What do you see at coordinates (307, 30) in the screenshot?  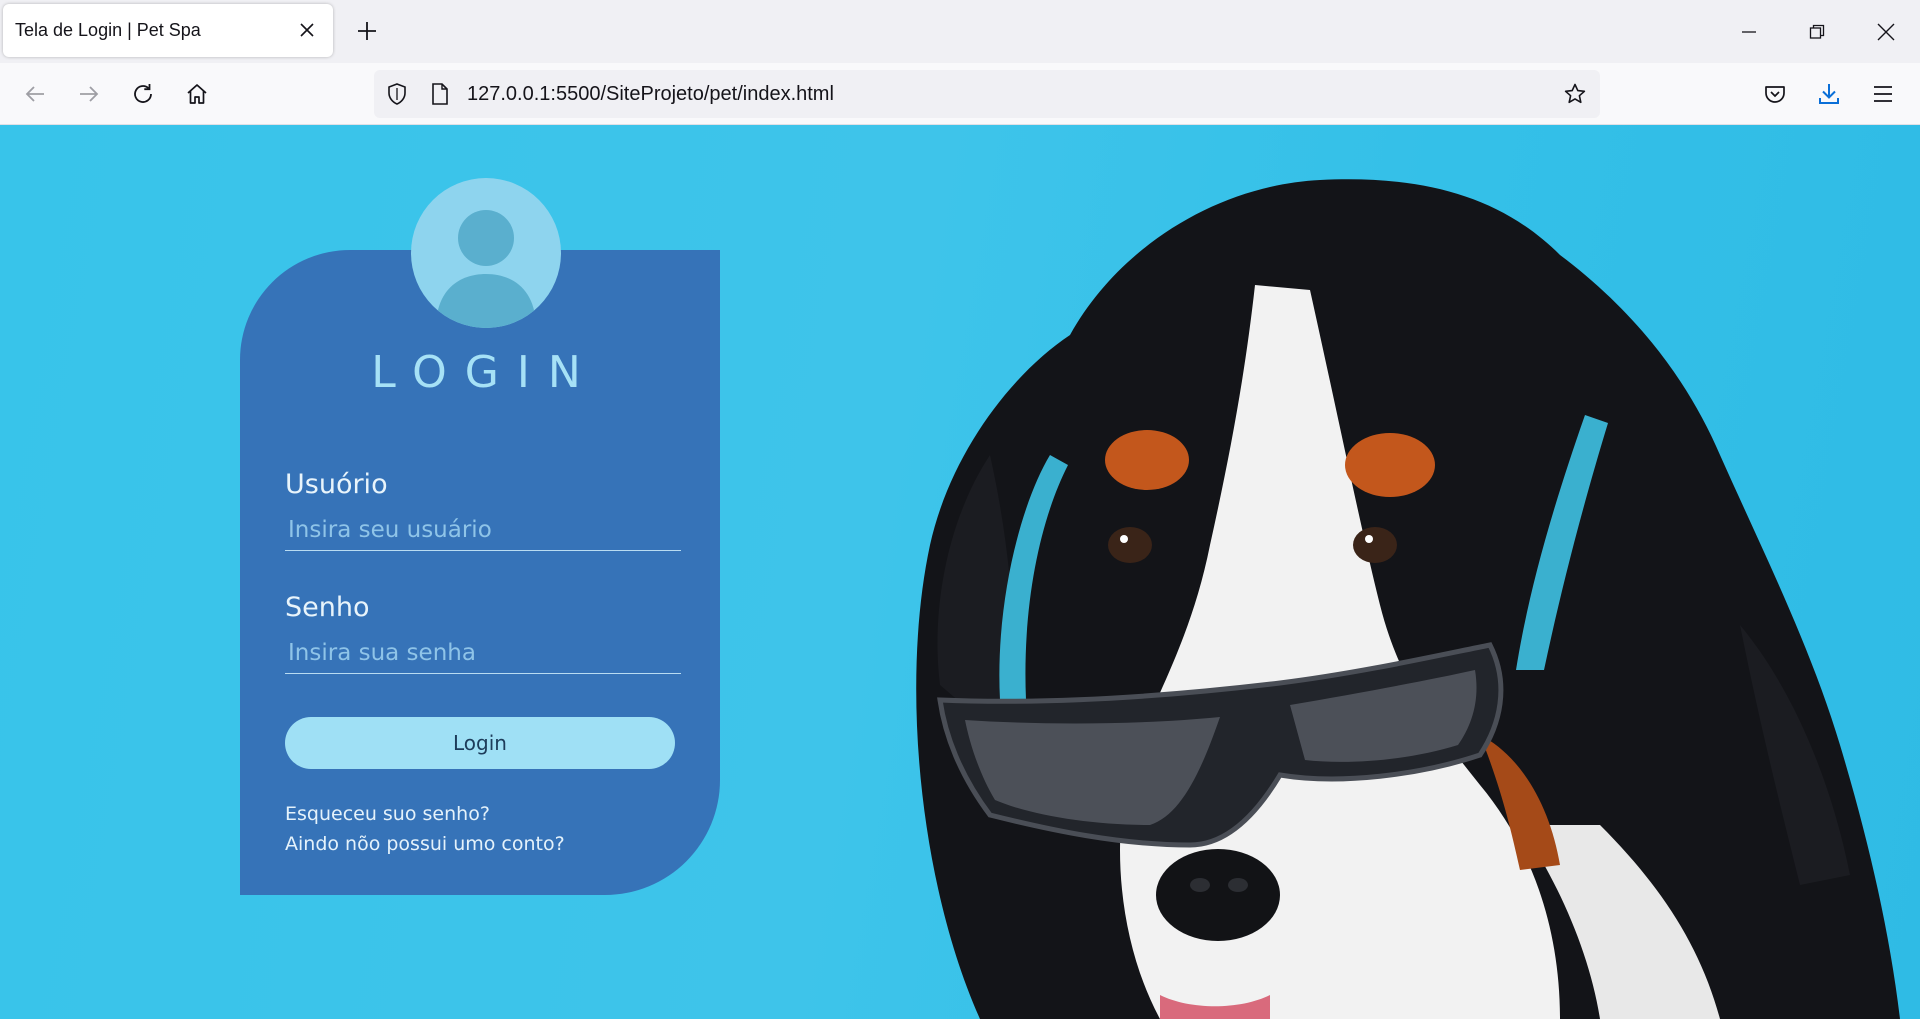 I see `close-icon` at bounding box center [307, 30].